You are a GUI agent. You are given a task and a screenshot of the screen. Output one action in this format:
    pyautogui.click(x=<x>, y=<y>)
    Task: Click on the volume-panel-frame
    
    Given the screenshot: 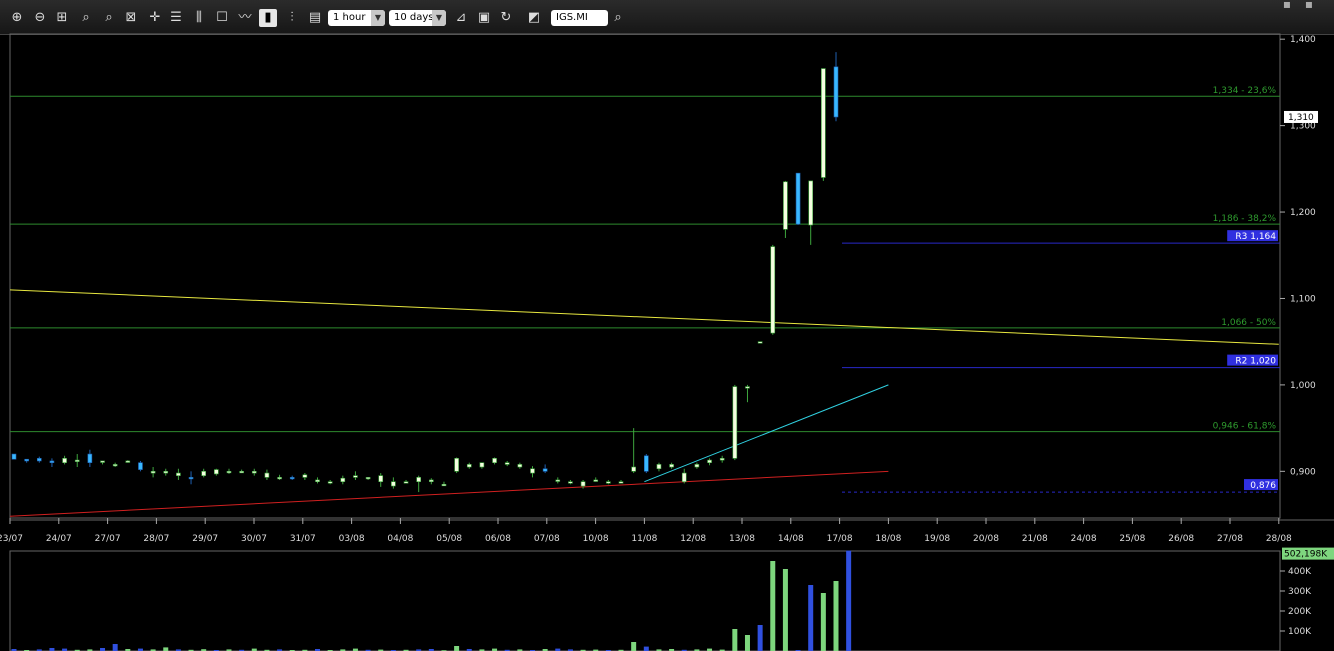 What is the action you would take?
    pyautogui.click(x=645, y=600)
    